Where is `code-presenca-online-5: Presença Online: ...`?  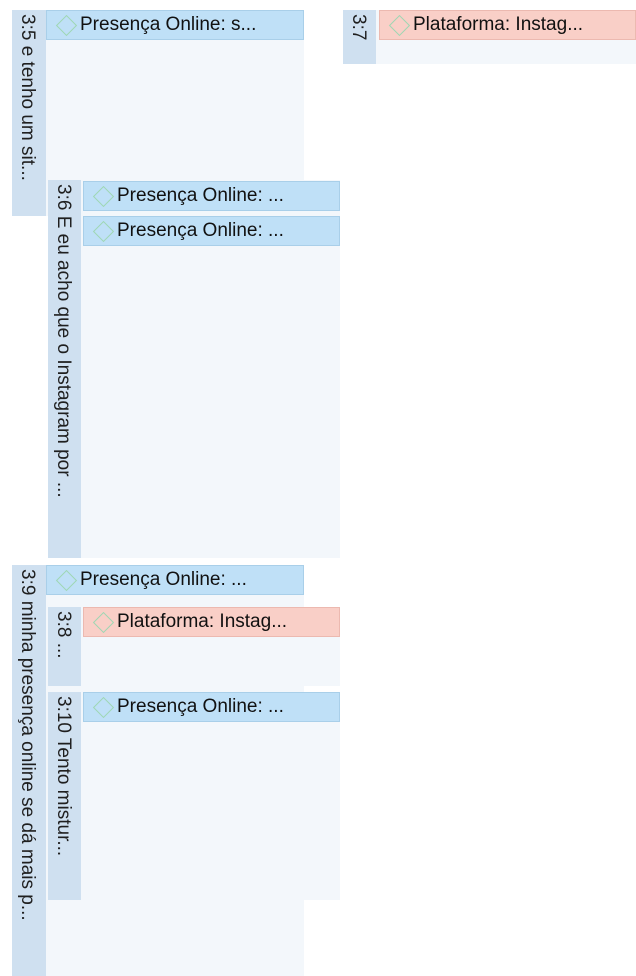 code-presenca-online-5: Presença Online: ... is located at coordinates (211, 707).